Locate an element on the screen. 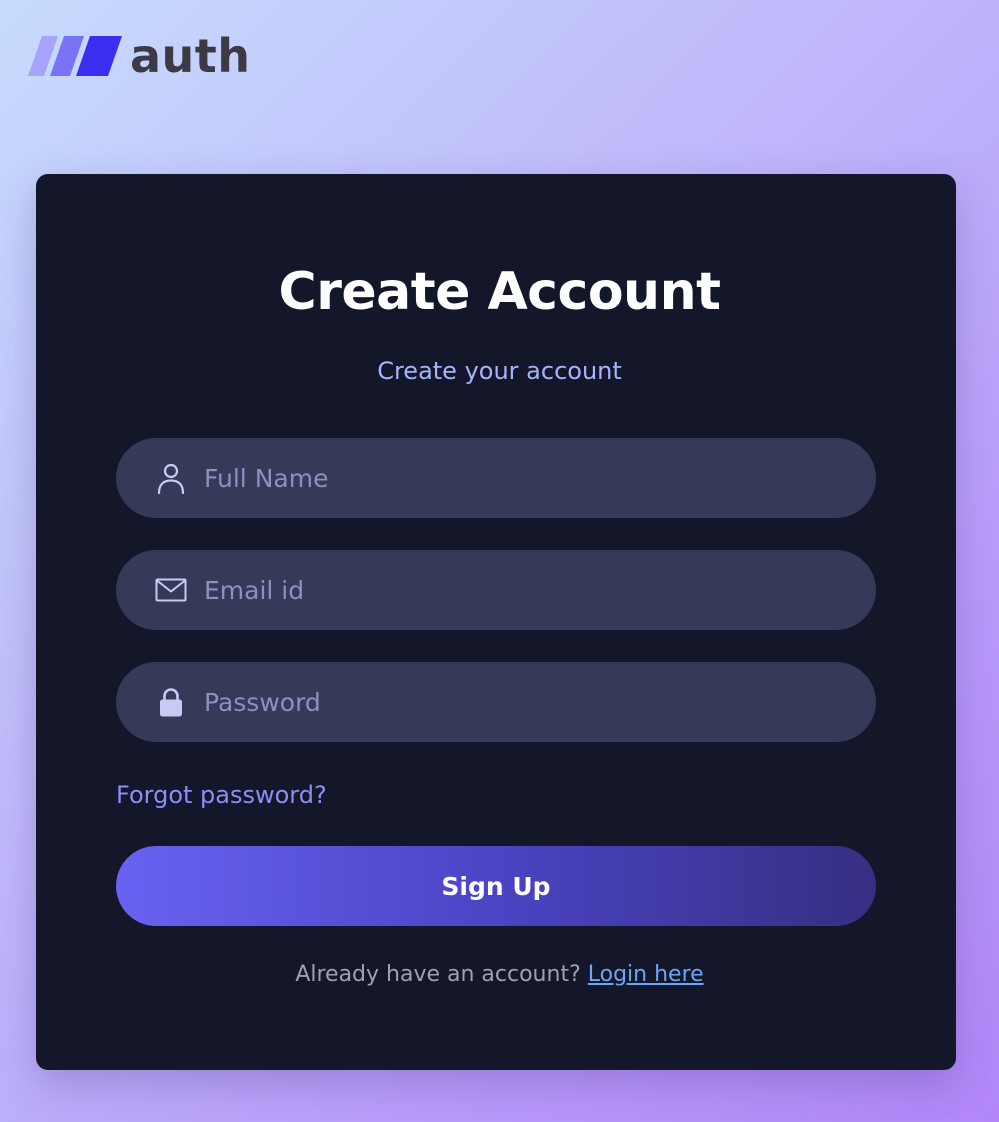 The image size is (999, 1122). brand-name: auth is located at coordinates (190, 56).